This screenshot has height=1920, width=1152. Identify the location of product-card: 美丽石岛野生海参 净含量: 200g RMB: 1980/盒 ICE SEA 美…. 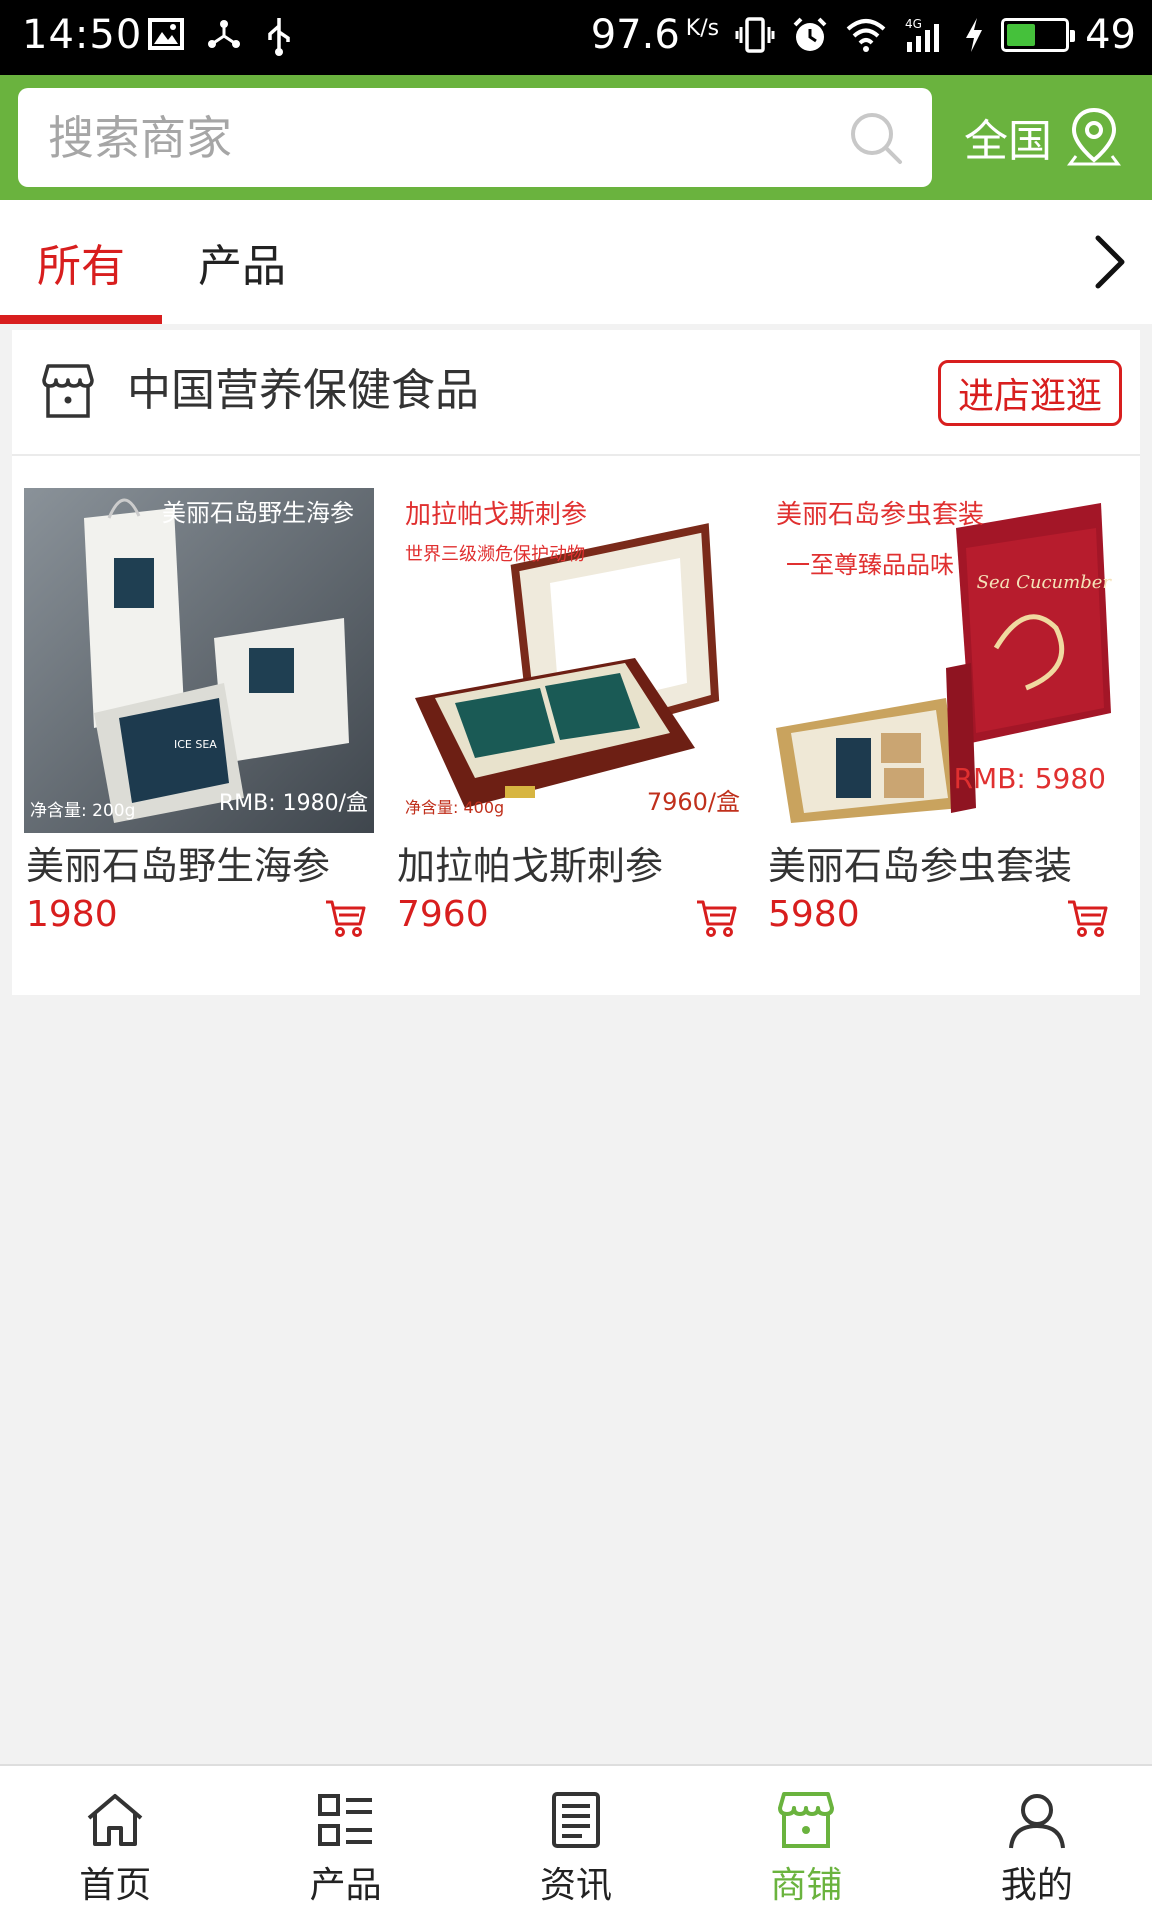
(199, 728).